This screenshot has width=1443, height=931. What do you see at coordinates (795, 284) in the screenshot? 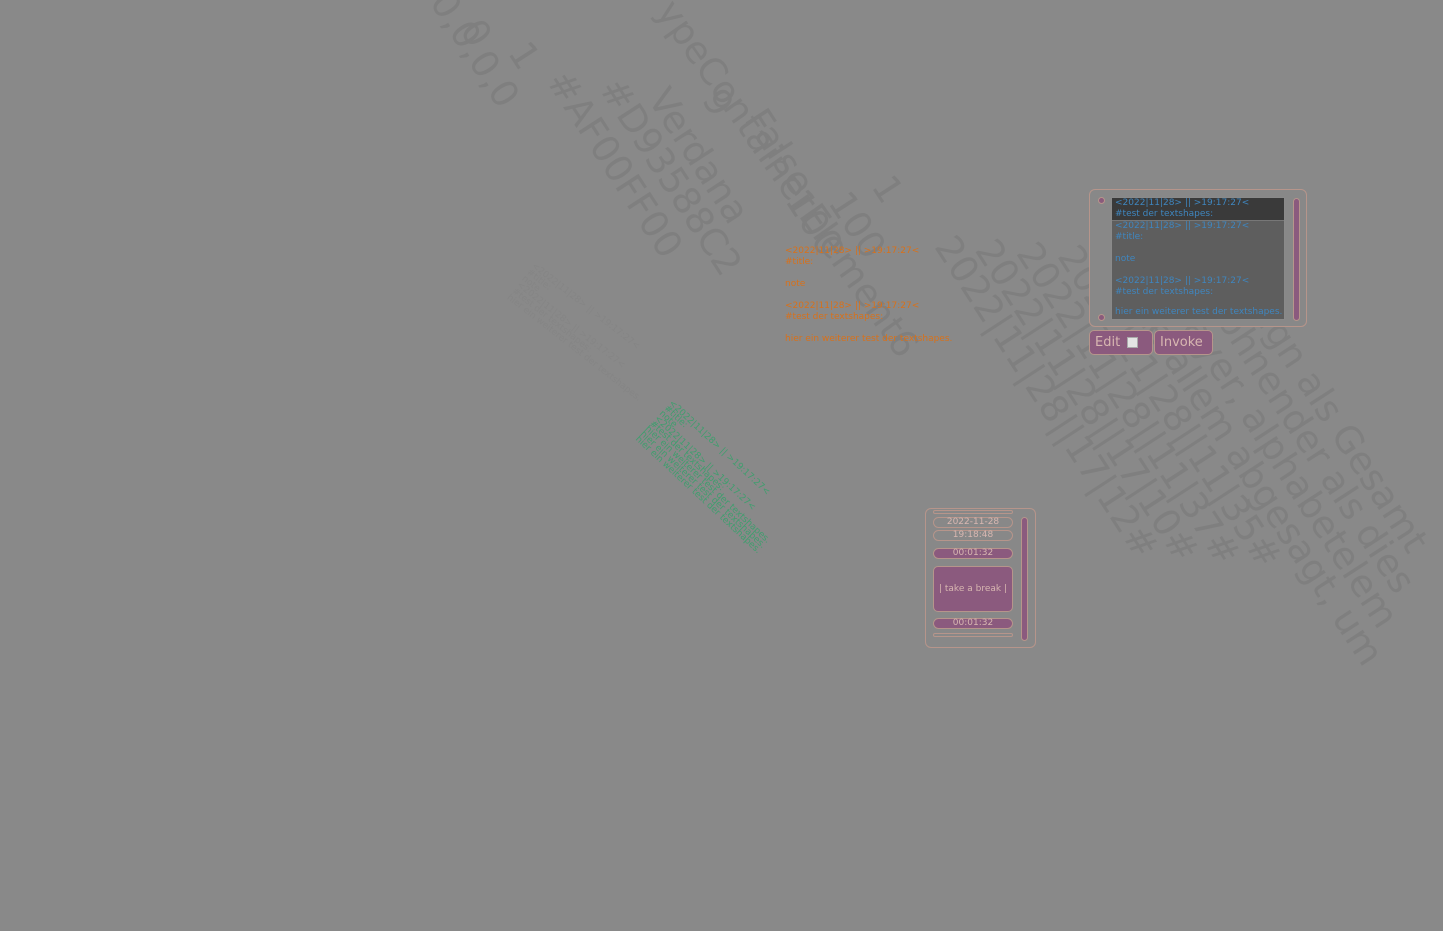
I see `note-body: note` at bounding box center [795, 284].